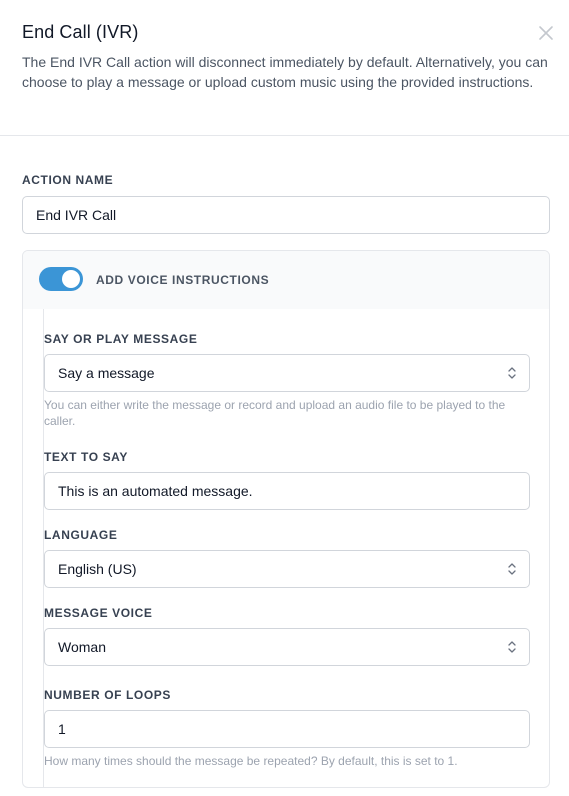 This screenshot has height=796, width=569. Describe the element at coordinates (82, 647) in the screenshot. I see `message-voice-value: Woman` at that location.